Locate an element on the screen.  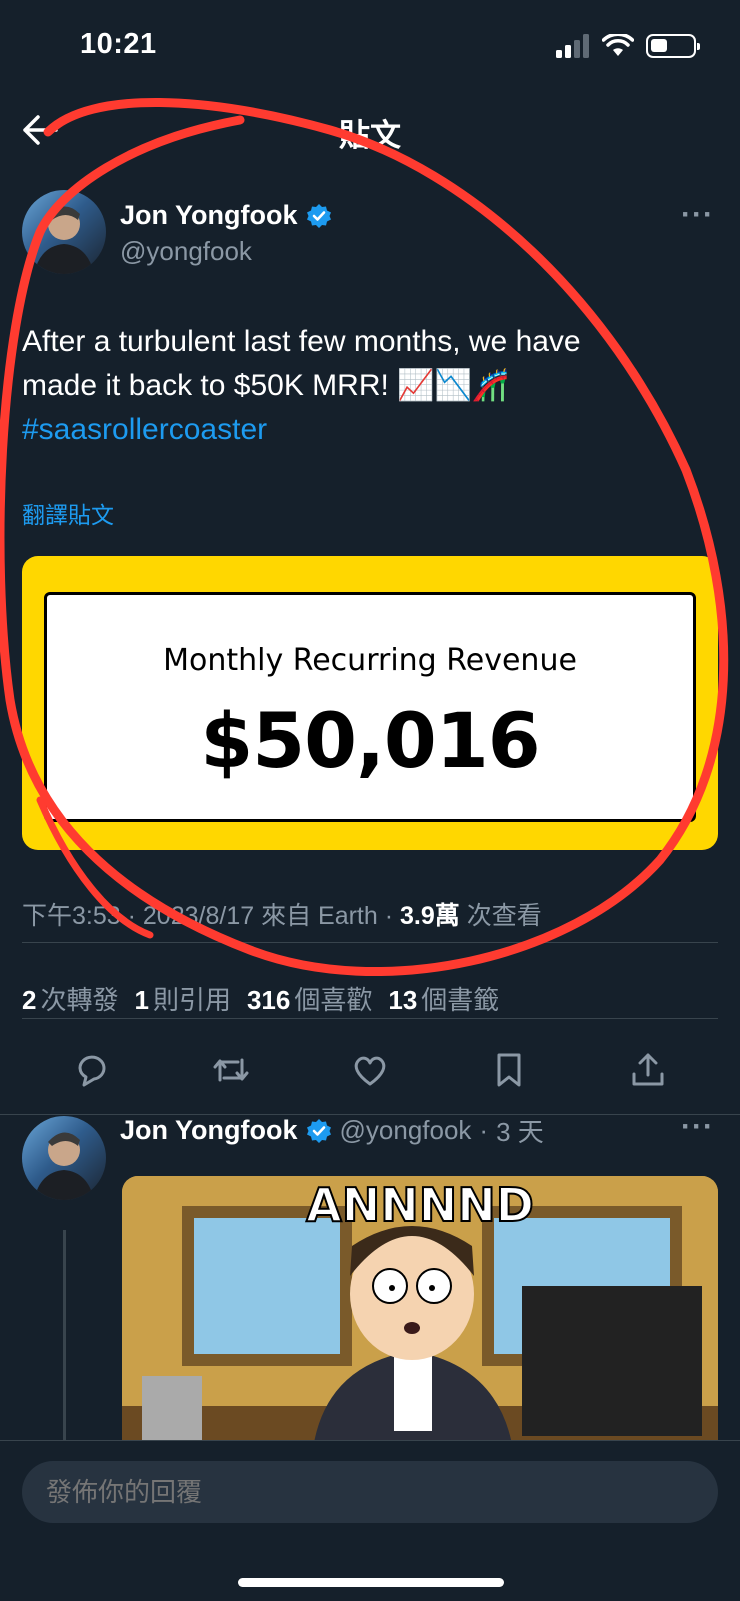
reply-input is located at coordinates (370, 1492).